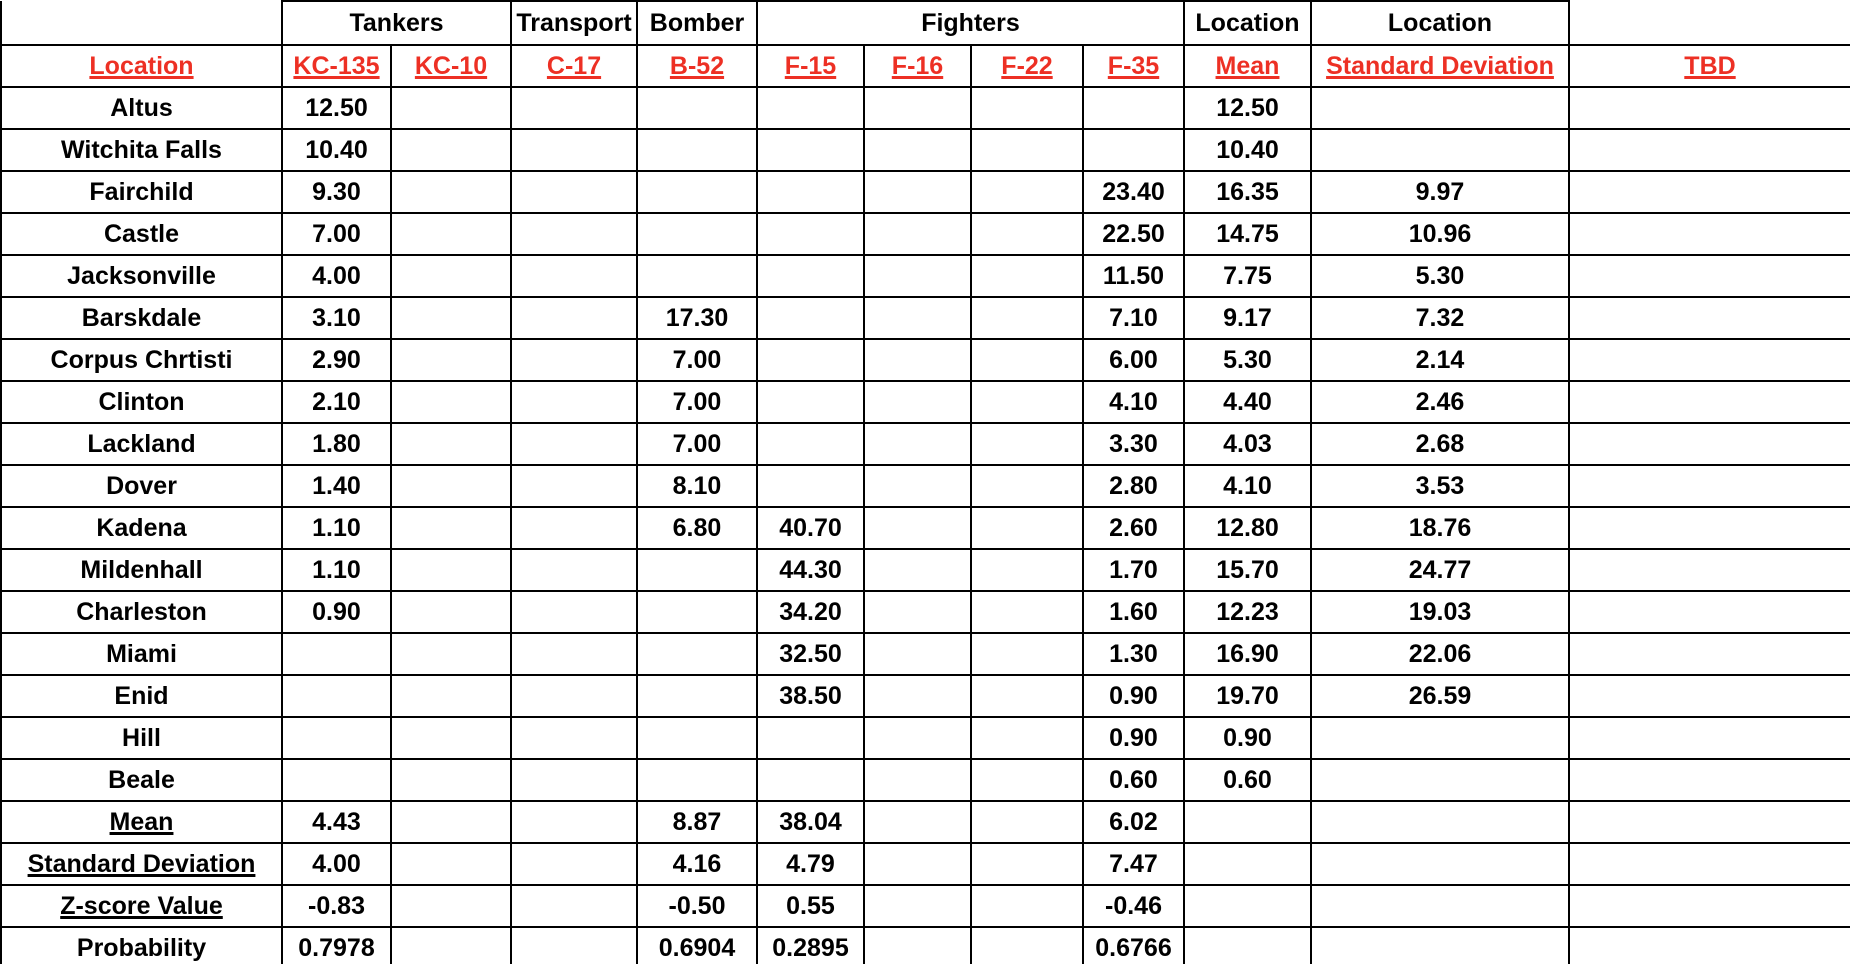 The width and height of the screenshot is (1850, 964). I want to click on cell: 1.80, so click(336, 444).